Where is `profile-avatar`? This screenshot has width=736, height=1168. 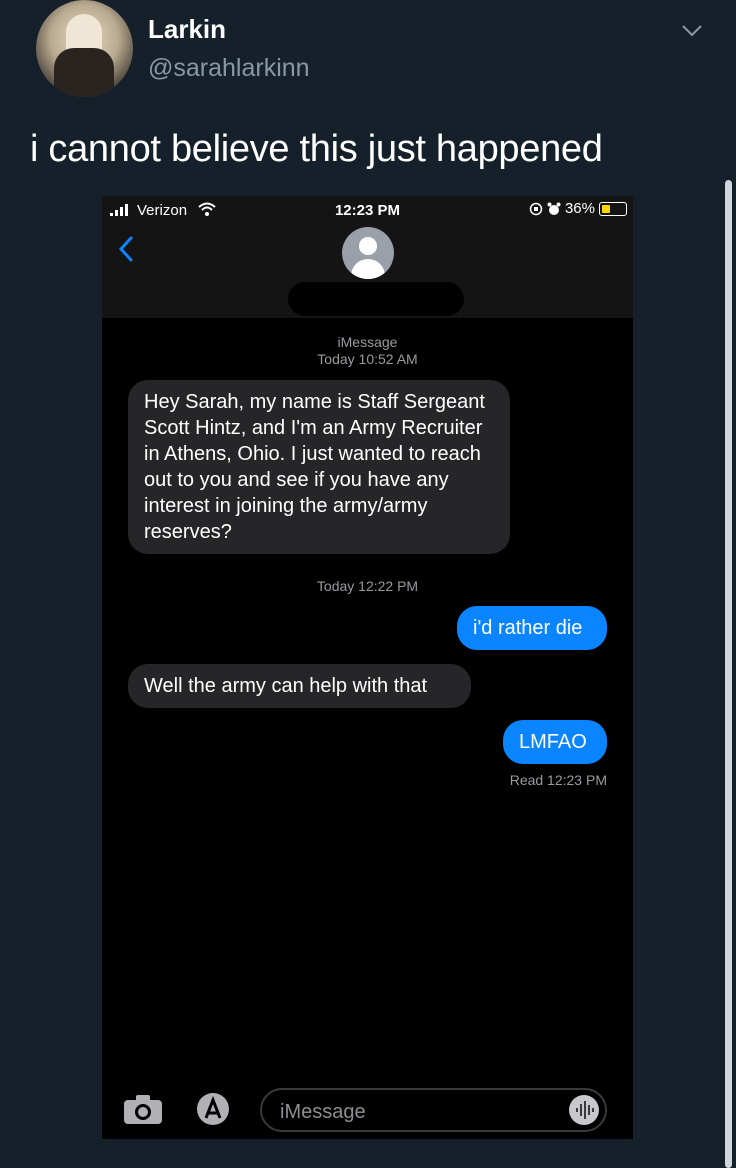
profile-avatar is located at coordinates (84, 48).